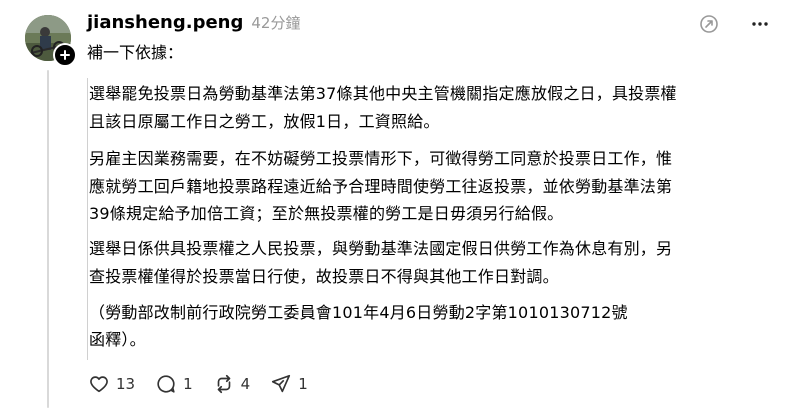  I want to click on username: jiansheng.peng, so click(165, 22).